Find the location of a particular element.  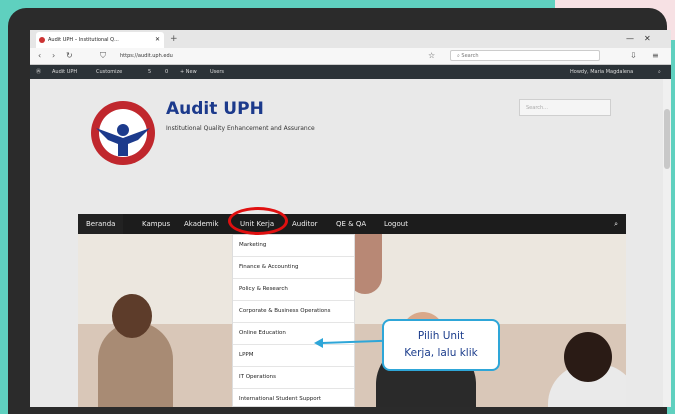

wordpress-icon: Ⓦ is located at coordinates (38, 72).